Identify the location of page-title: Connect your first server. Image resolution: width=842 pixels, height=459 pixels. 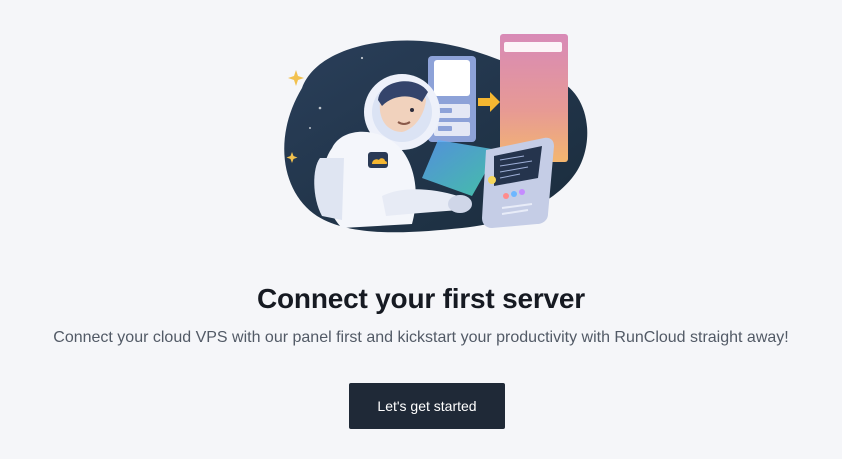
(421, 298).